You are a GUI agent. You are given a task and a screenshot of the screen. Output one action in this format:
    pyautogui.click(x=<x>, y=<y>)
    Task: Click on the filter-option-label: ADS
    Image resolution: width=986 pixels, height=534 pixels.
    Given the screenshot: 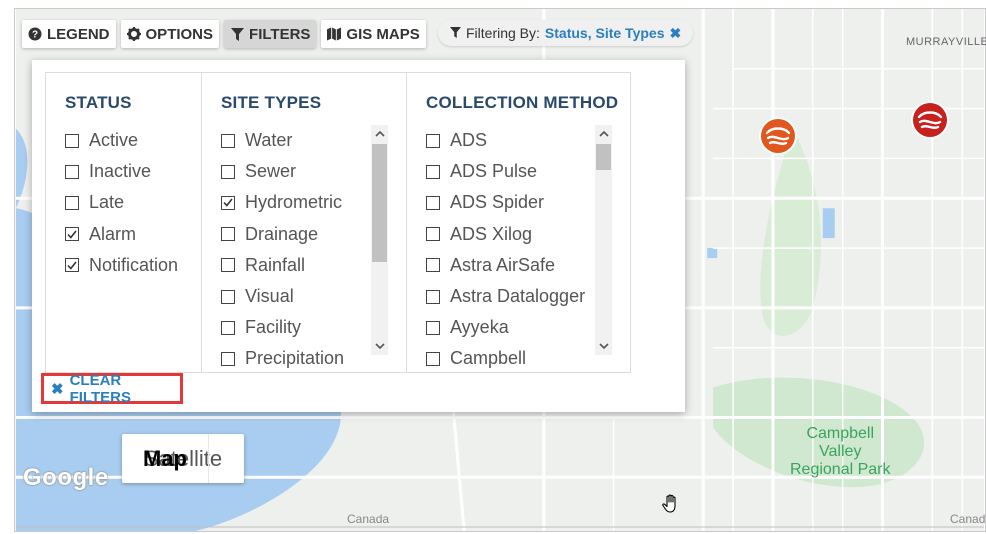 What is the action you would take?
    pyautogui.click(x=469, y=140)
    